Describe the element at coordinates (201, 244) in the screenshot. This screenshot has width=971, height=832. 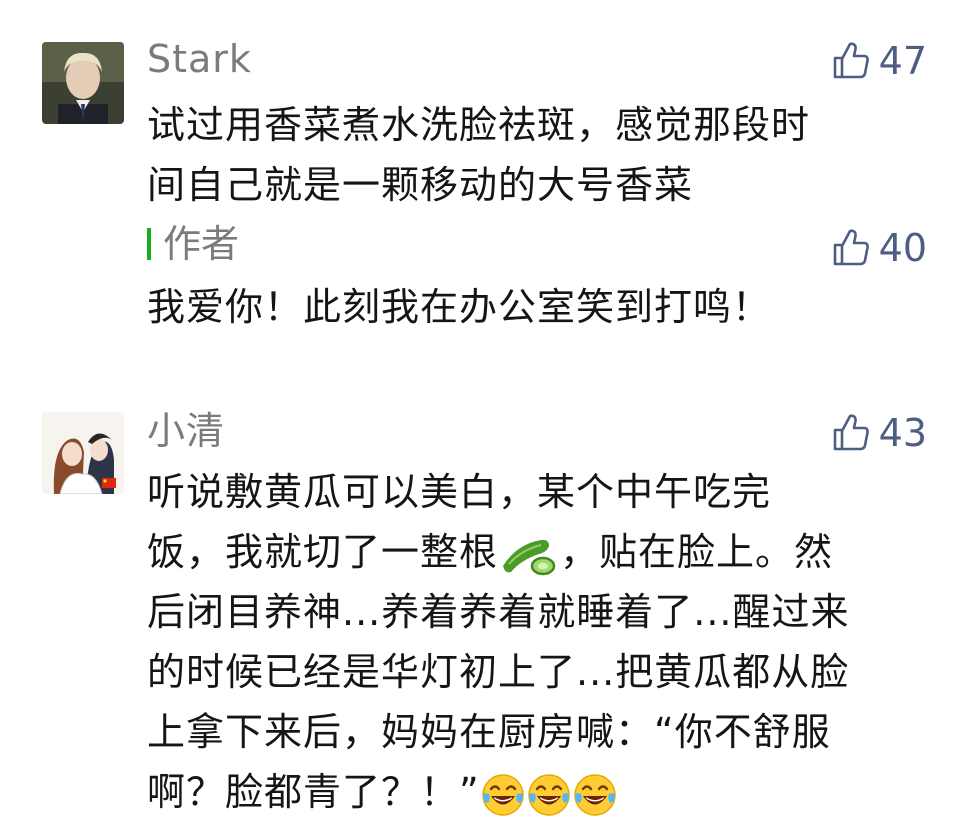
I see `author-label: 作者` at that location.